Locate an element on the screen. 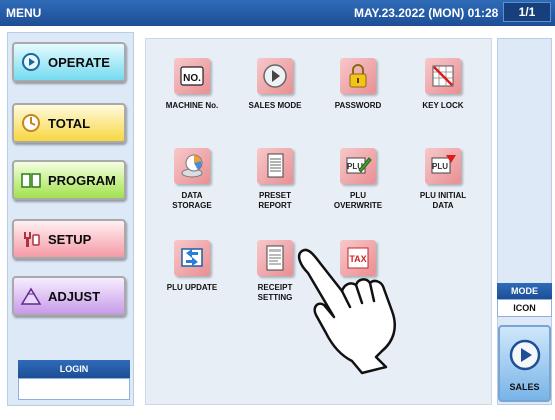 This screenshot has height=420, width=555. total-button: TOTAL is located at coordinates (69, 123).